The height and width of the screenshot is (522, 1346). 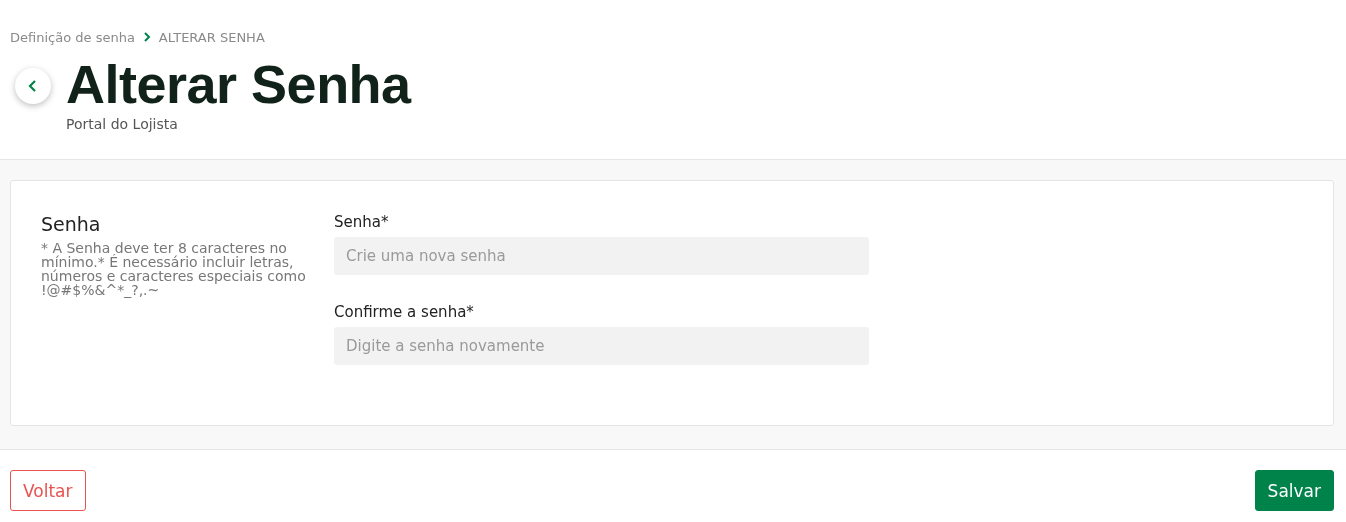 What do you see at coordinates (48, 490) in the screenshot?
I see `back-button: Voltar` at bounding box center [48, 490].